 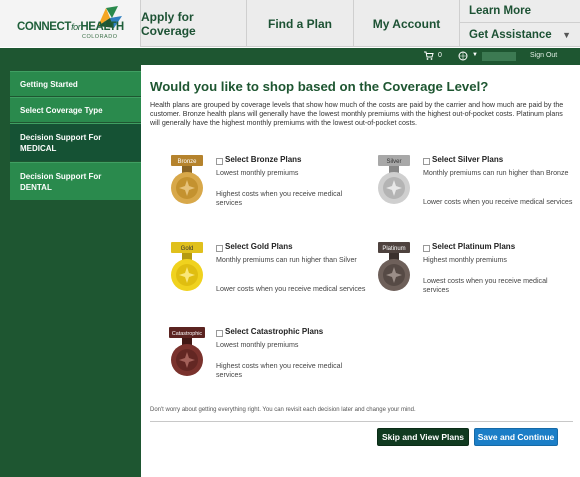 I want to click on status-bar: 0 ▼ Sign Out, so click(x=290, y=56).